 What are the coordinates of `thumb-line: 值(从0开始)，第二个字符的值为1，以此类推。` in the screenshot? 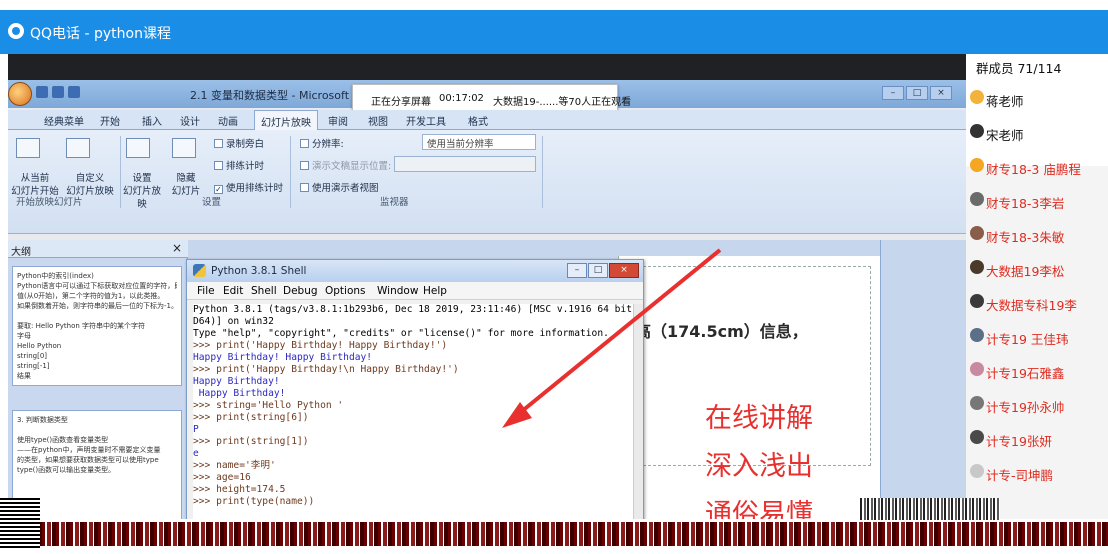 It's located at (91, 296).